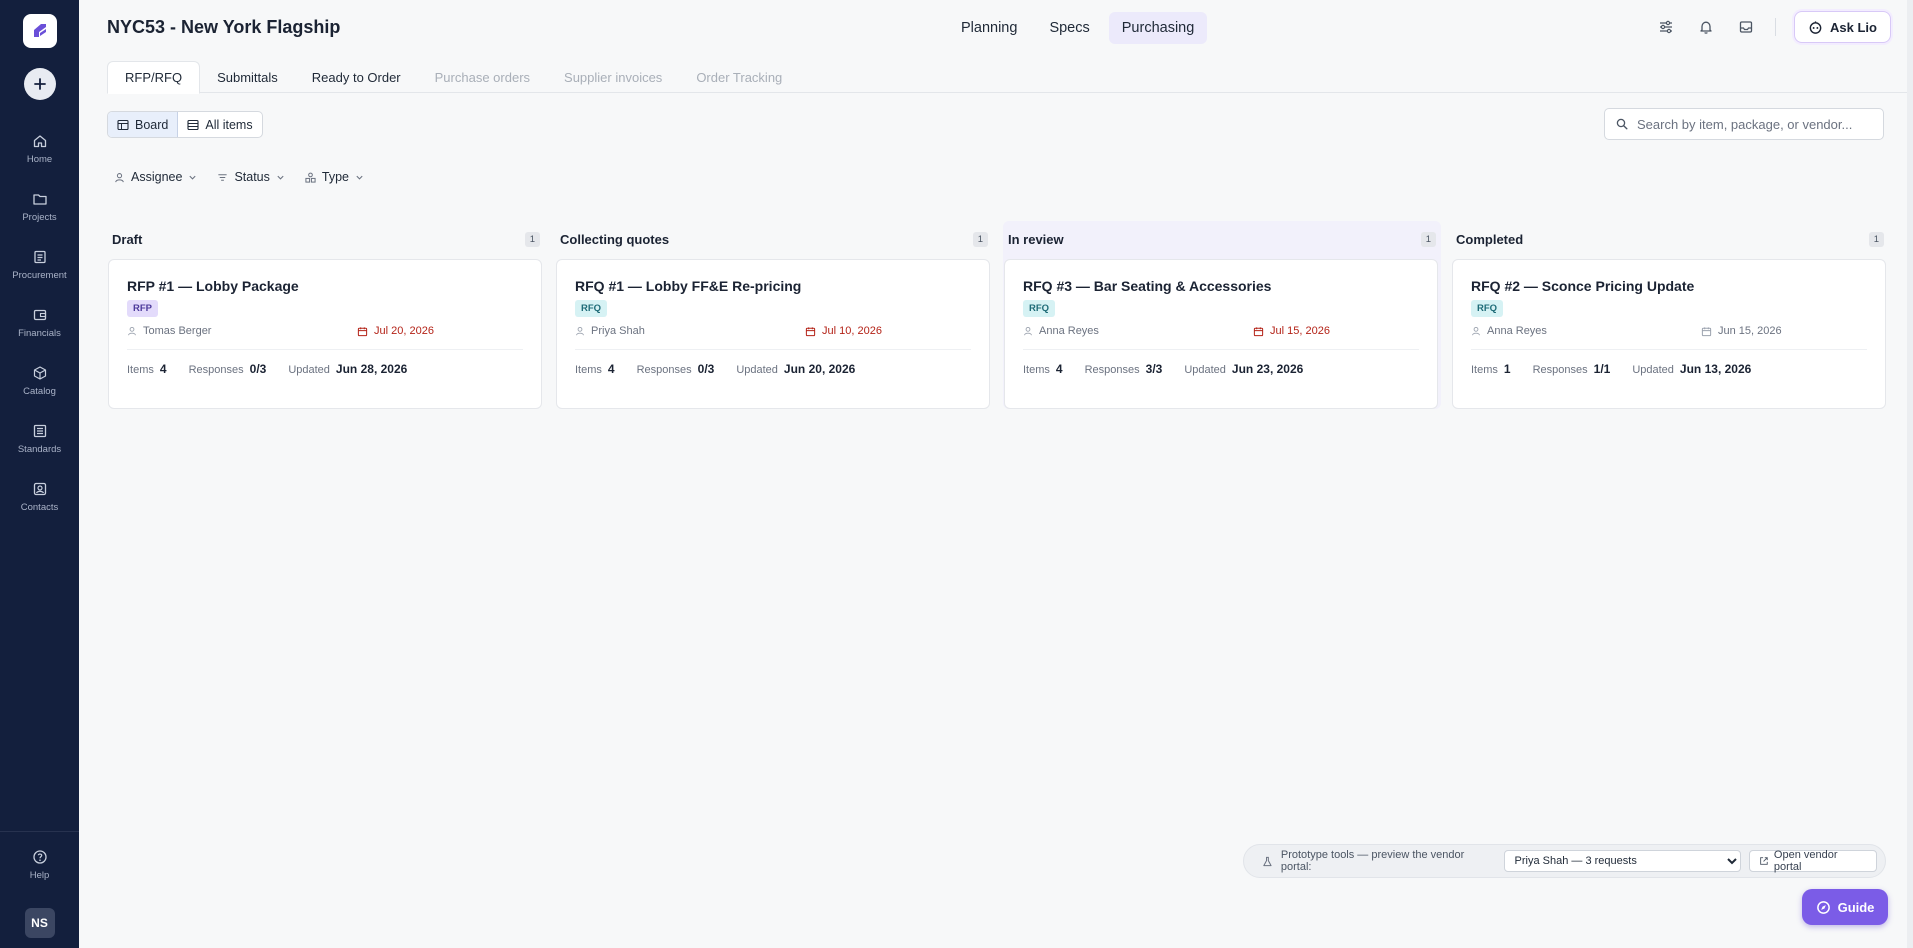 The width and height of the screenshot is (1913, 948). I want to click on sidebar-item-projects: Projects, so click(39, 207).